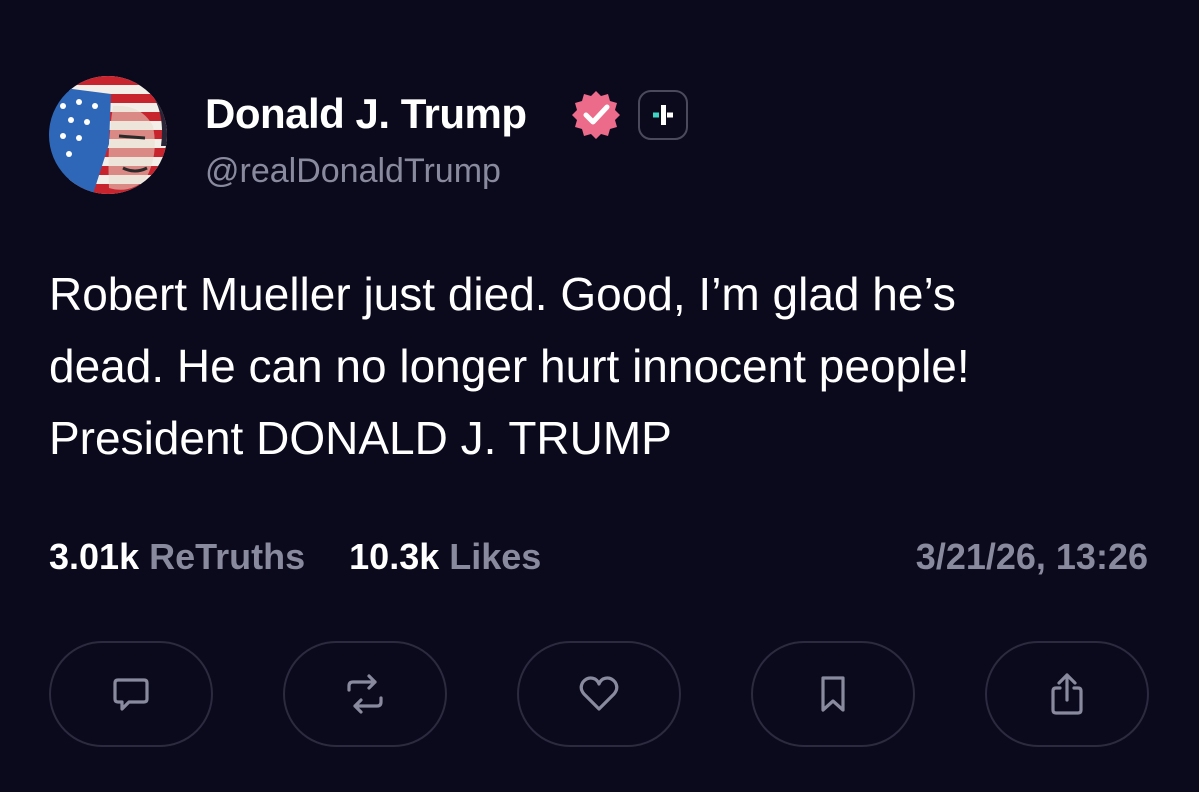  What do you see at coordinates (227, 556) in the screenshot?
I see `retruths-label: ReTruths` at bounding box center [227, 556].